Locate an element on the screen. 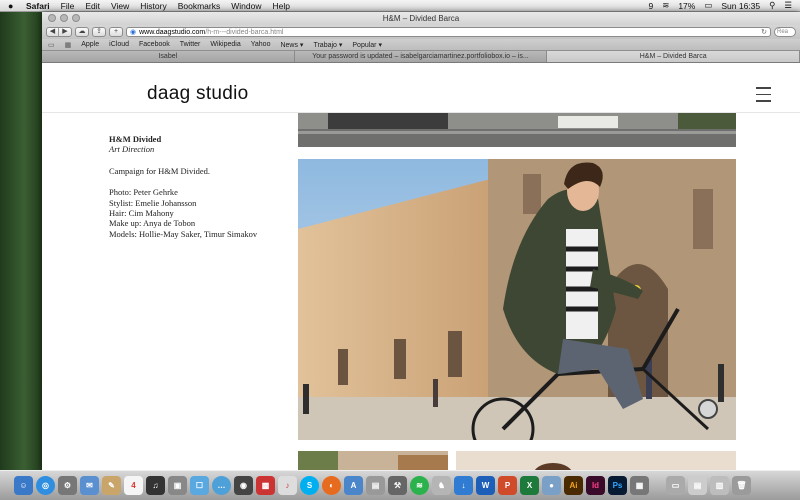 The height and width of the screenshot is (500, 800). utility-icon: ⚒ is located at coordinates (397, 485).